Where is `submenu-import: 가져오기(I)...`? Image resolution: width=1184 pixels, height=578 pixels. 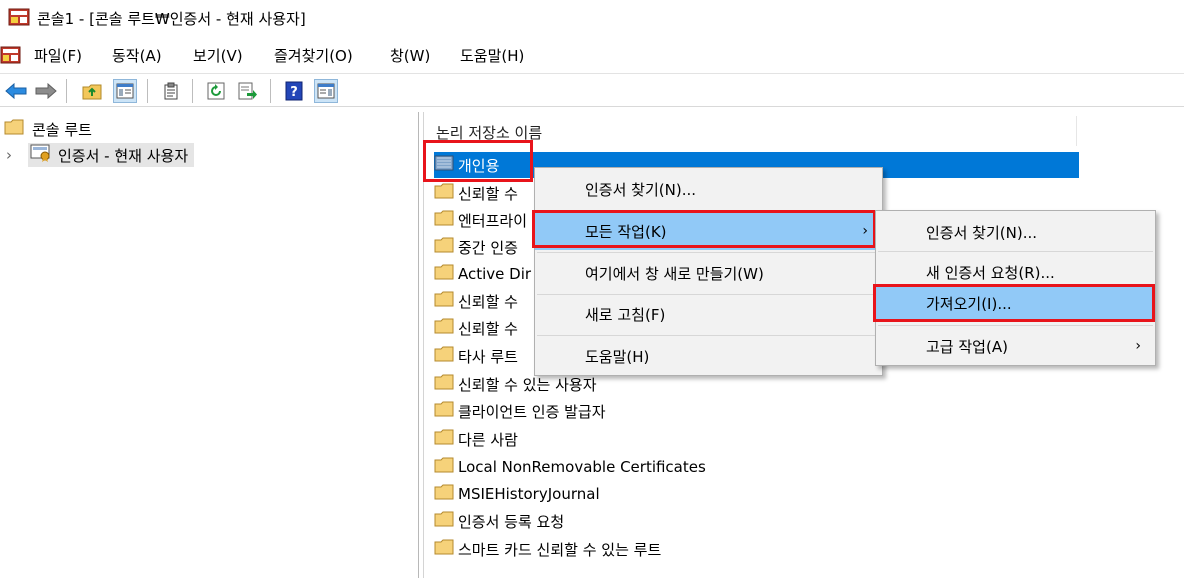 submenu-import: 가져오기(I)... is located at coordinates (1015, 303).